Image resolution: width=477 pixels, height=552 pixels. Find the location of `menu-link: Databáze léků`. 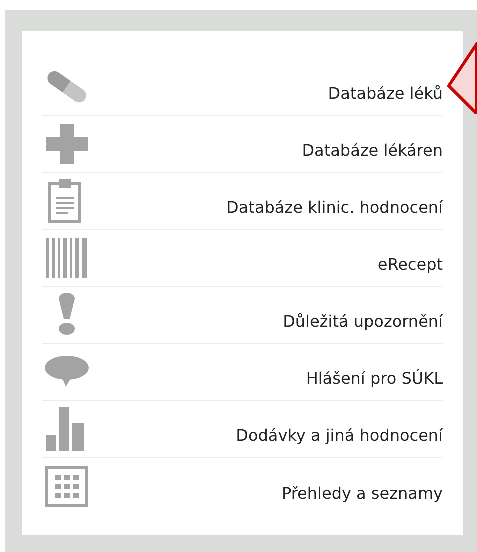

menu-link: Databáze léků is located at coordinates (385, 87).